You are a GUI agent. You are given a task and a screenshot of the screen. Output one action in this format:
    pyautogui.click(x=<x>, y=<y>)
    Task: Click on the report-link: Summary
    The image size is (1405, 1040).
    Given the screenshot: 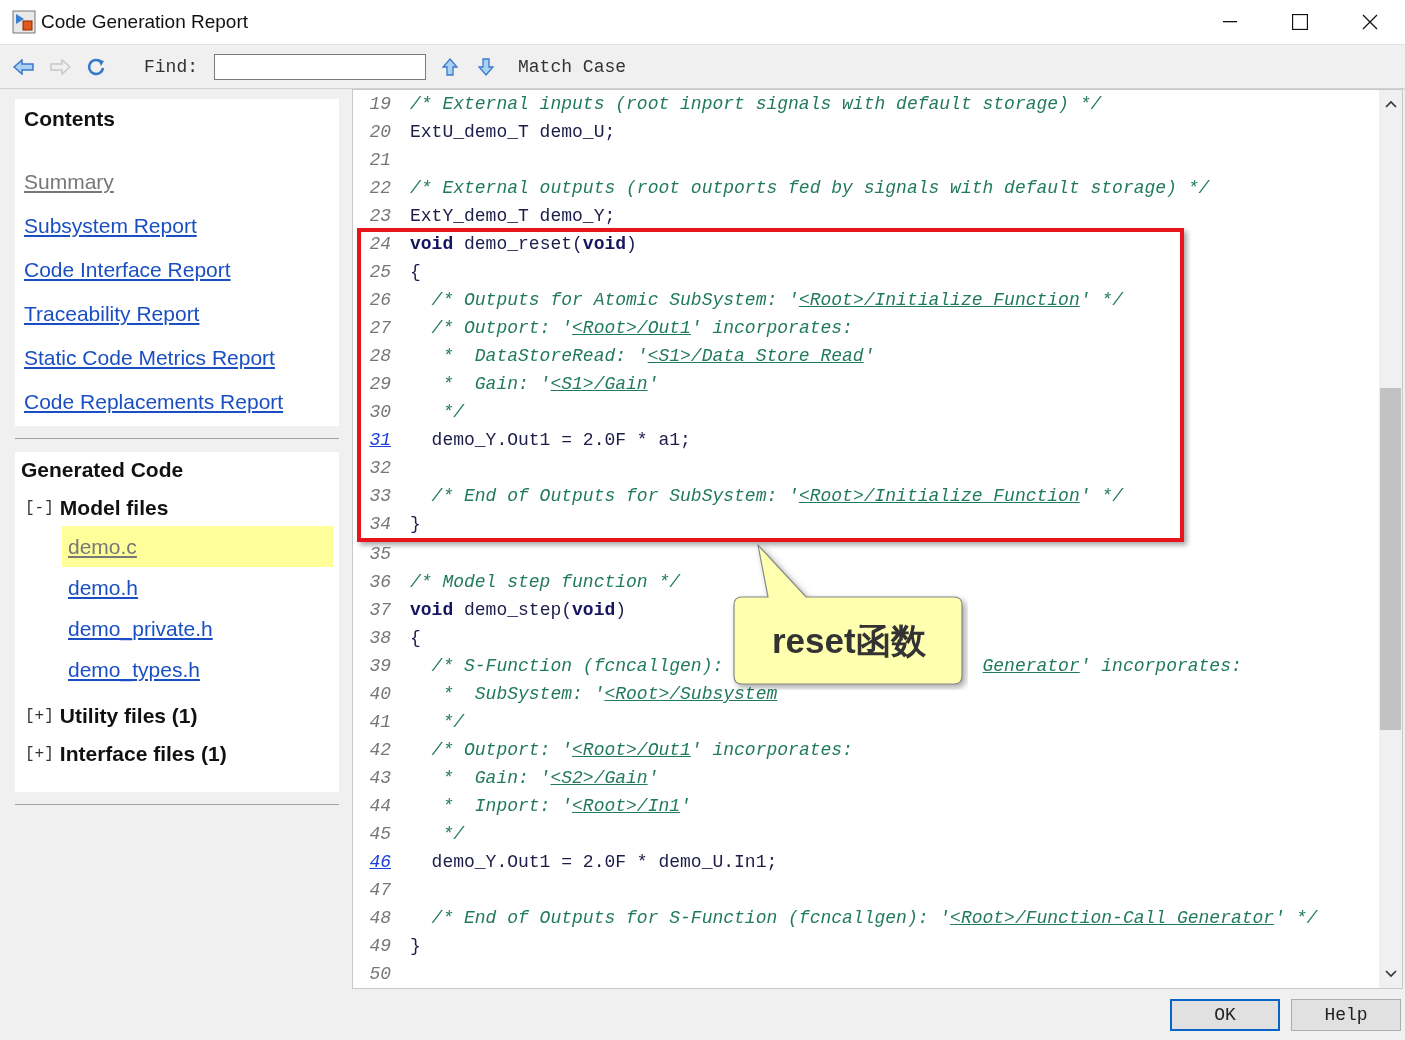 What is the action you would take?
    pyautogui.click(x=69, y=182)
    